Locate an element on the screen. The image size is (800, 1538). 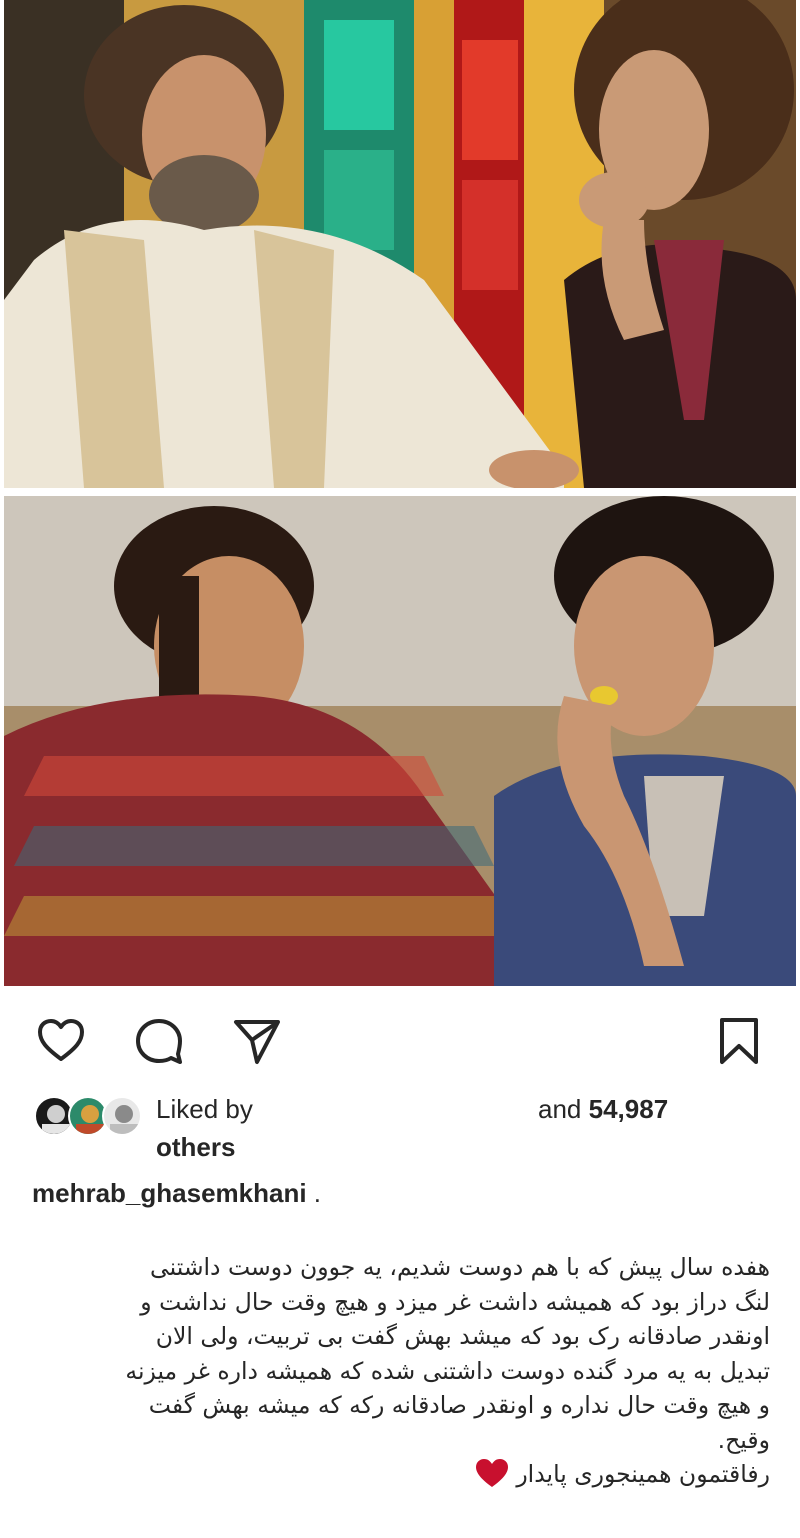
post-author: mehrab_ghasemkhani . is located at coordinates (176, 1193).